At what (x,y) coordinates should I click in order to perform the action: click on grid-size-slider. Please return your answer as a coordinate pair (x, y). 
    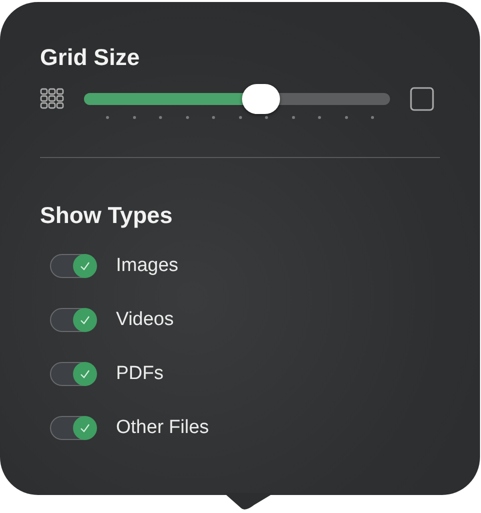
    Looking at the image, I should click on (237, 99).